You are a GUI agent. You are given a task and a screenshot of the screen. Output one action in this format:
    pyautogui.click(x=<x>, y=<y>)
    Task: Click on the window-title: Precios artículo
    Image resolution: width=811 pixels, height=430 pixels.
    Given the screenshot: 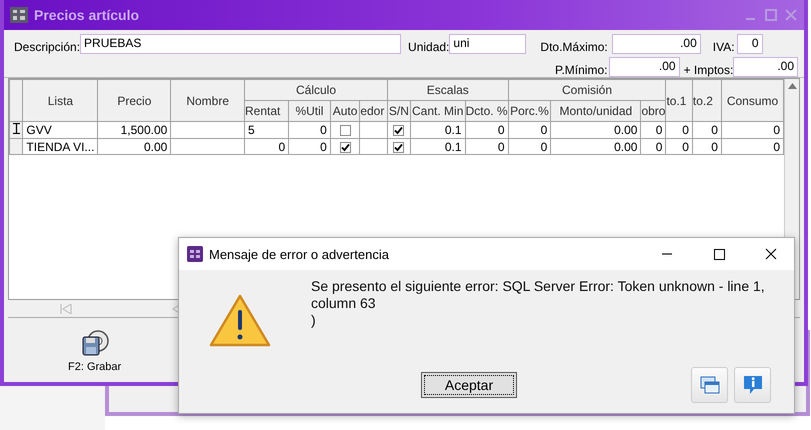 What is the action you would take?
    pyautogui.click(x=87, y=15)
    